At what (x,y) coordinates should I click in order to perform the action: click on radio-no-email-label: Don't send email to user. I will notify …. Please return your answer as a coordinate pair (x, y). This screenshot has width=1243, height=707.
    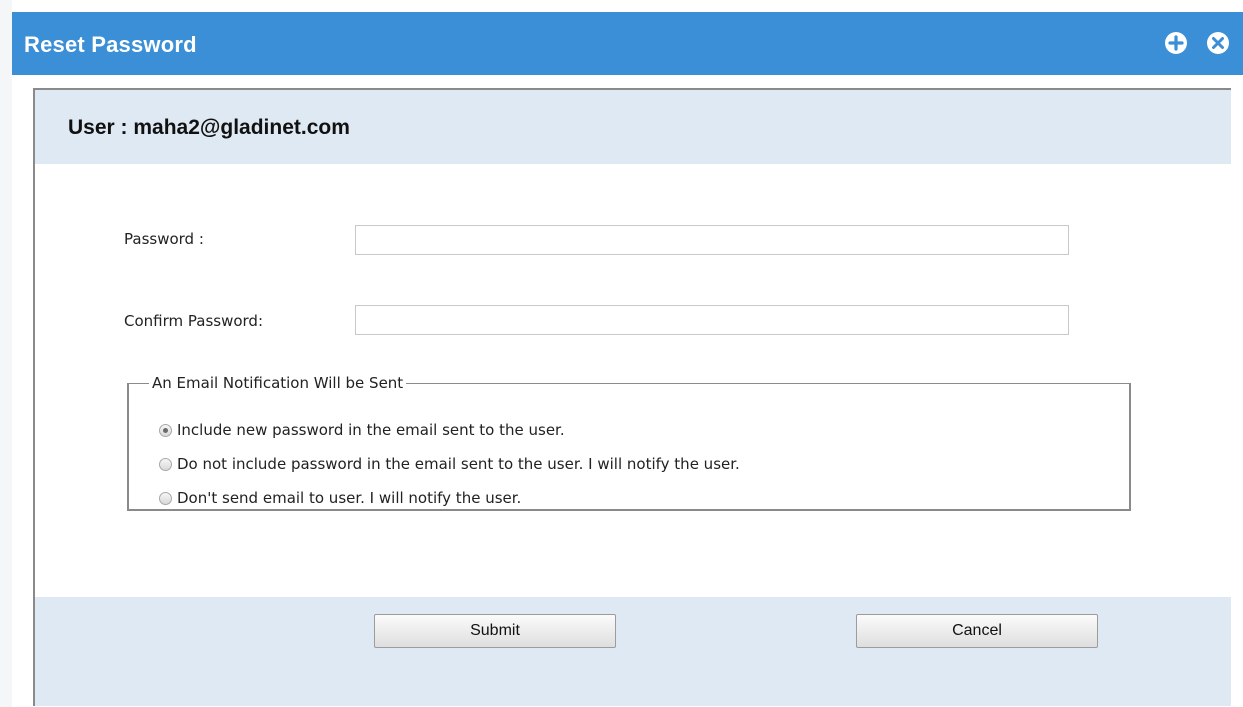
    Looking at the image, I should click on (349, 498).